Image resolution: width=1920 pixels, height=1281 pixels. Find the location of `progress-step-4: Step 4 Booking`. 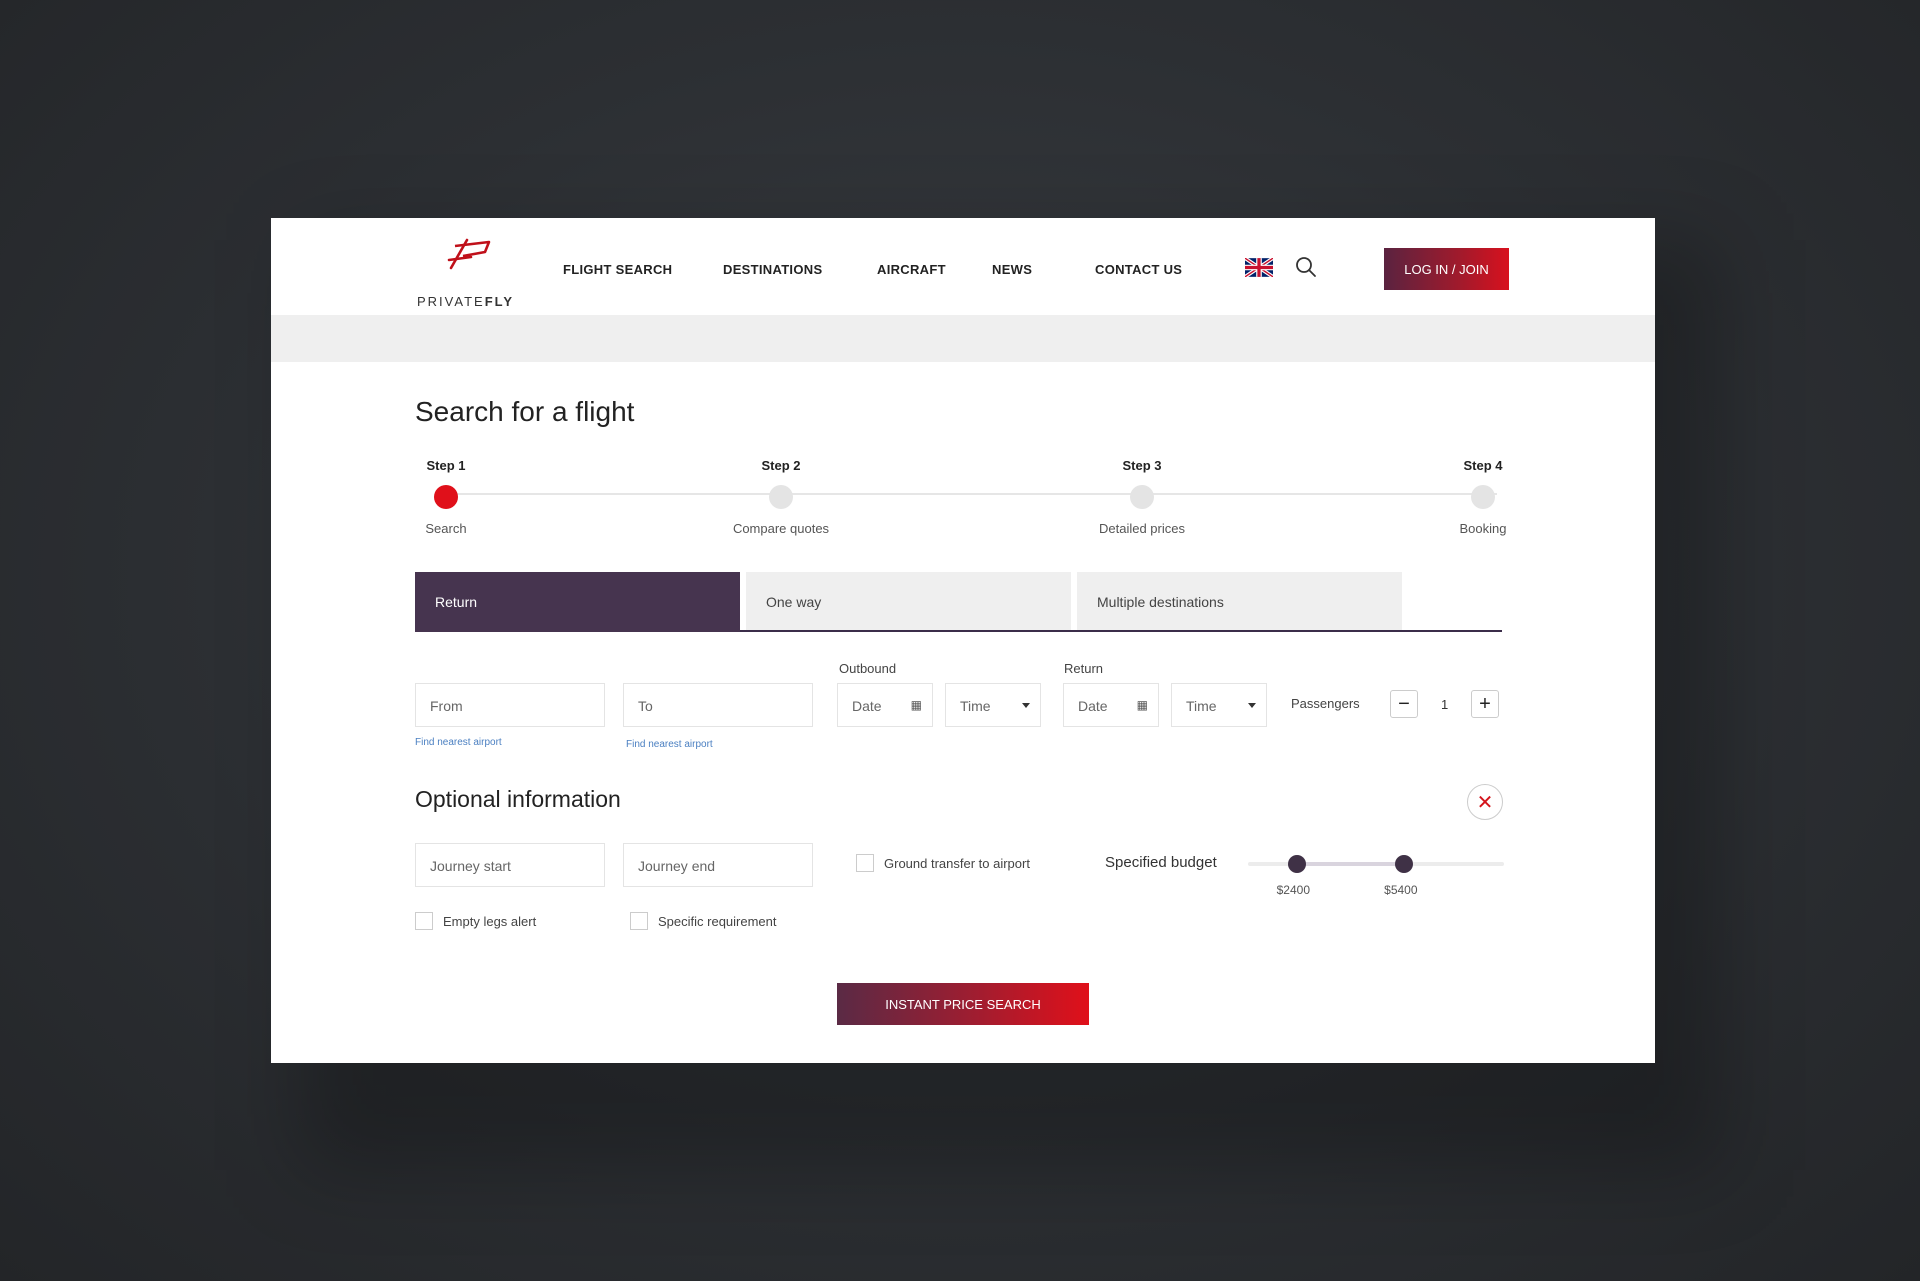

progress-step-4: Step 4 Booking is located at coordinates (1483, 497).